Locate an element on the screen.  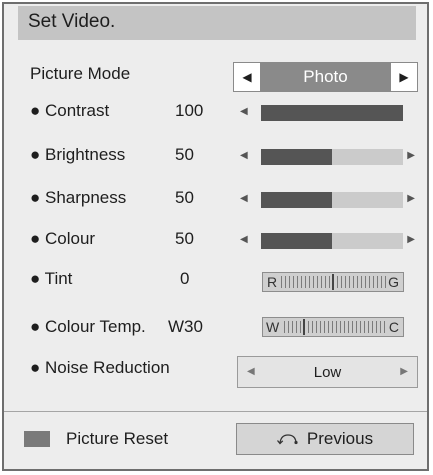
colour-temp-label: ● Colour Temp. is located at coordinates (88, 326).